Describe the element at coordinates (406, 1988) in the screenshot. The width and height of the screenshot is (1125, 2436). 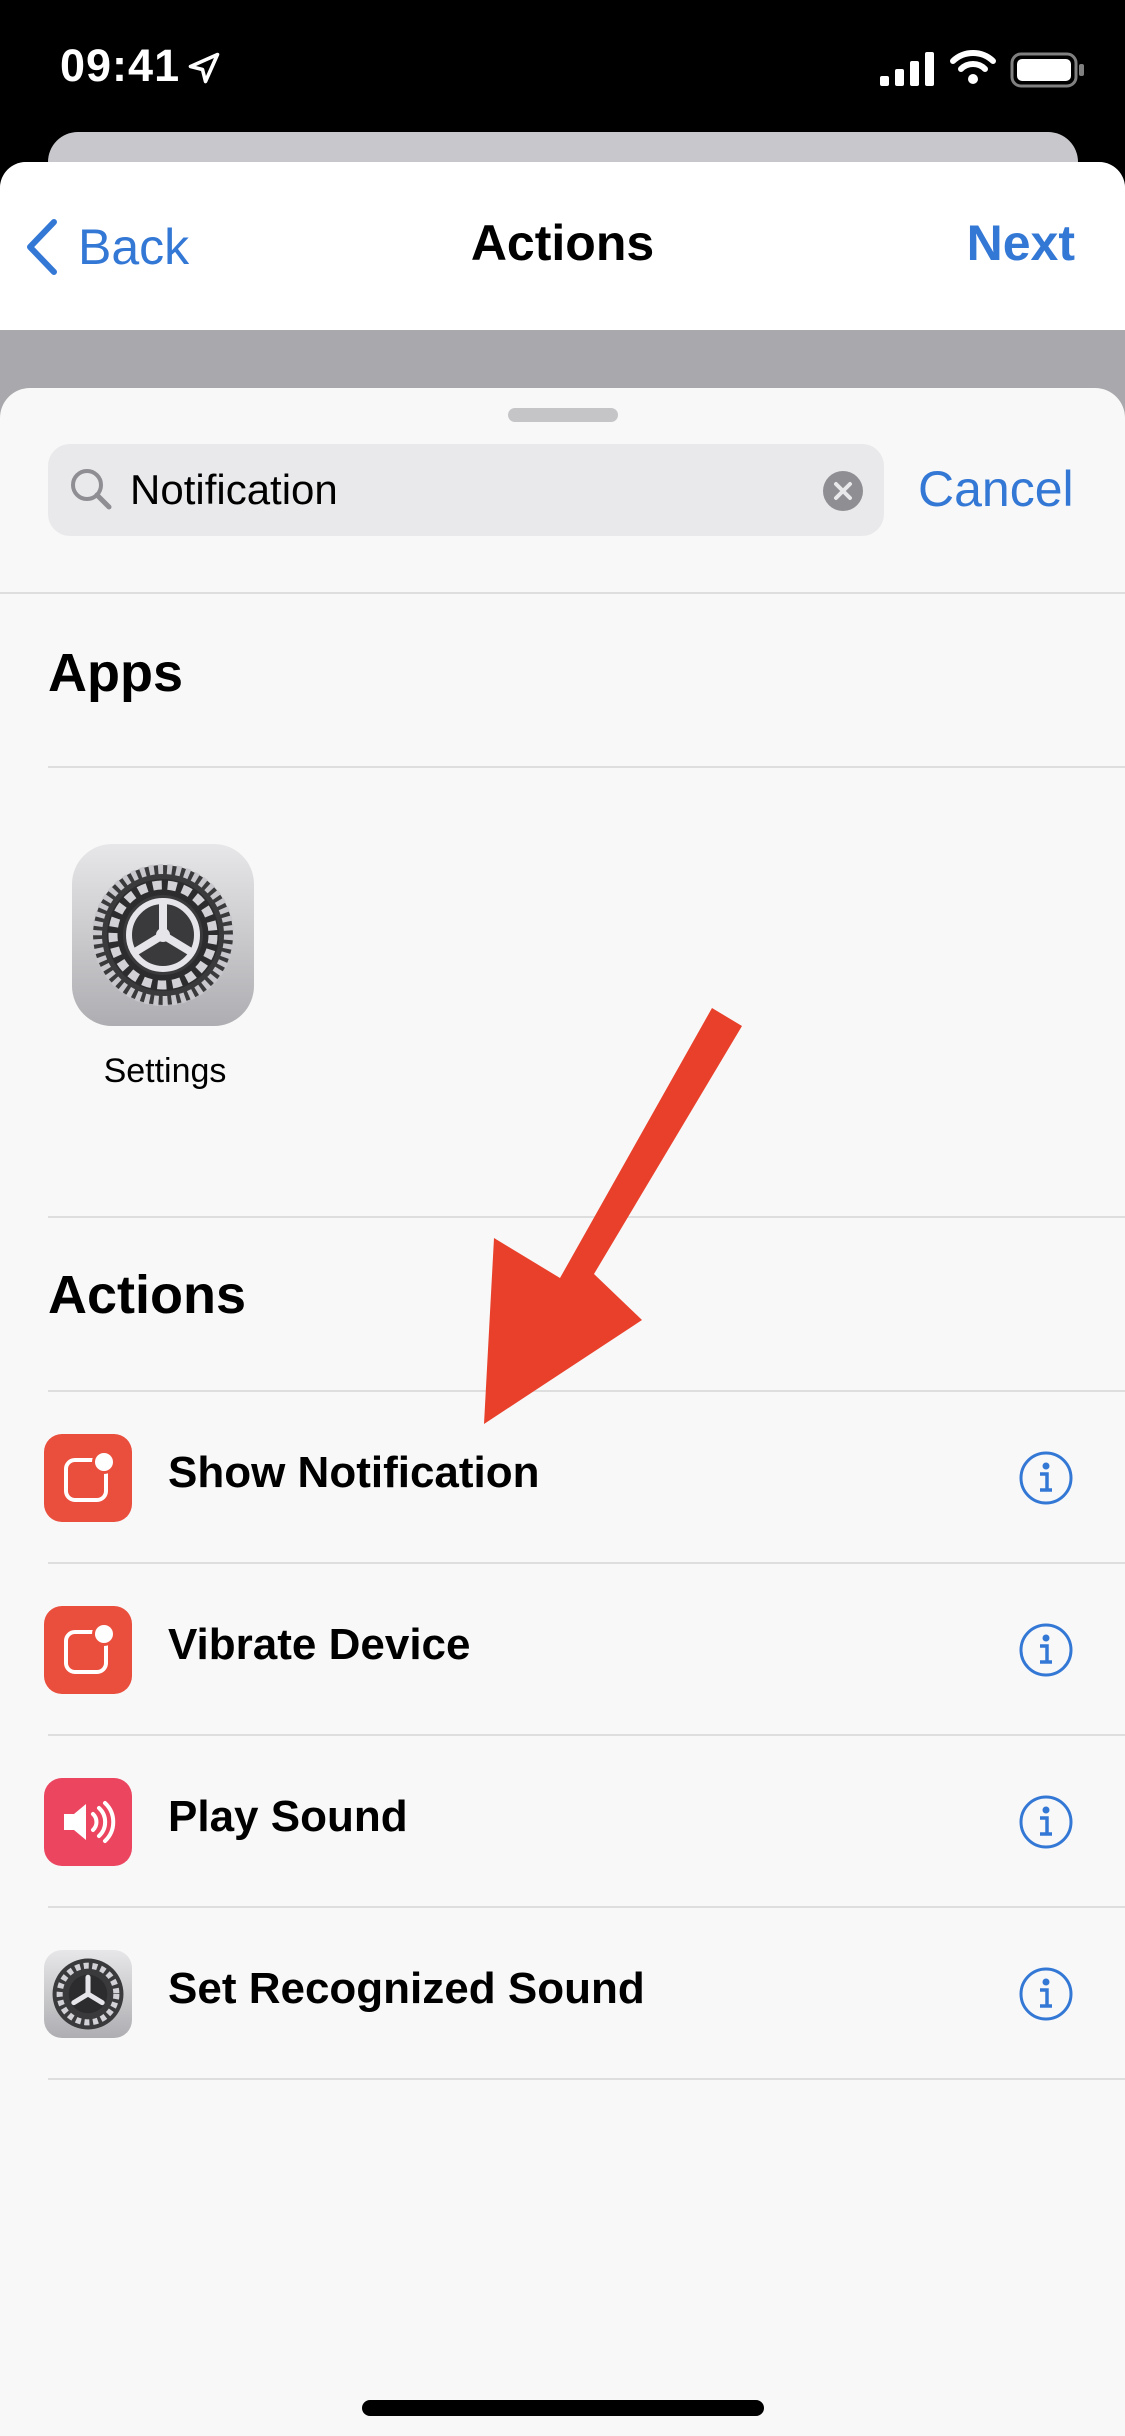
I see `action-label: Set Recognized Sound` at that location.